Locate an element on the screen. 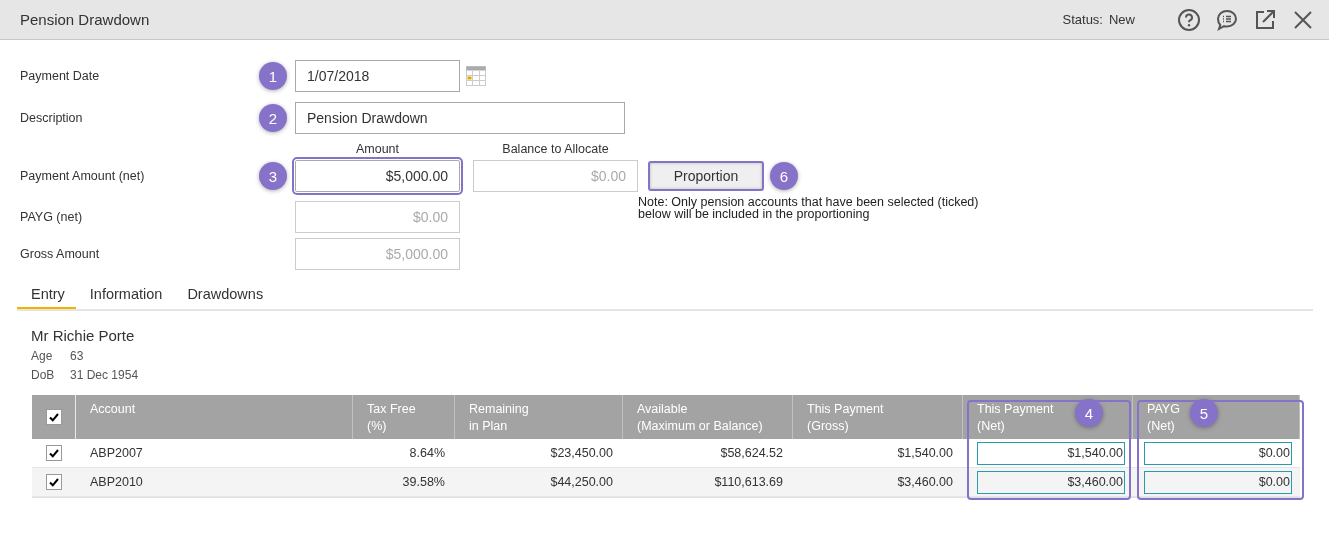 This screenshot has height=536, width=1329. callout-badge: 6 is located at coordinates (784, 176).